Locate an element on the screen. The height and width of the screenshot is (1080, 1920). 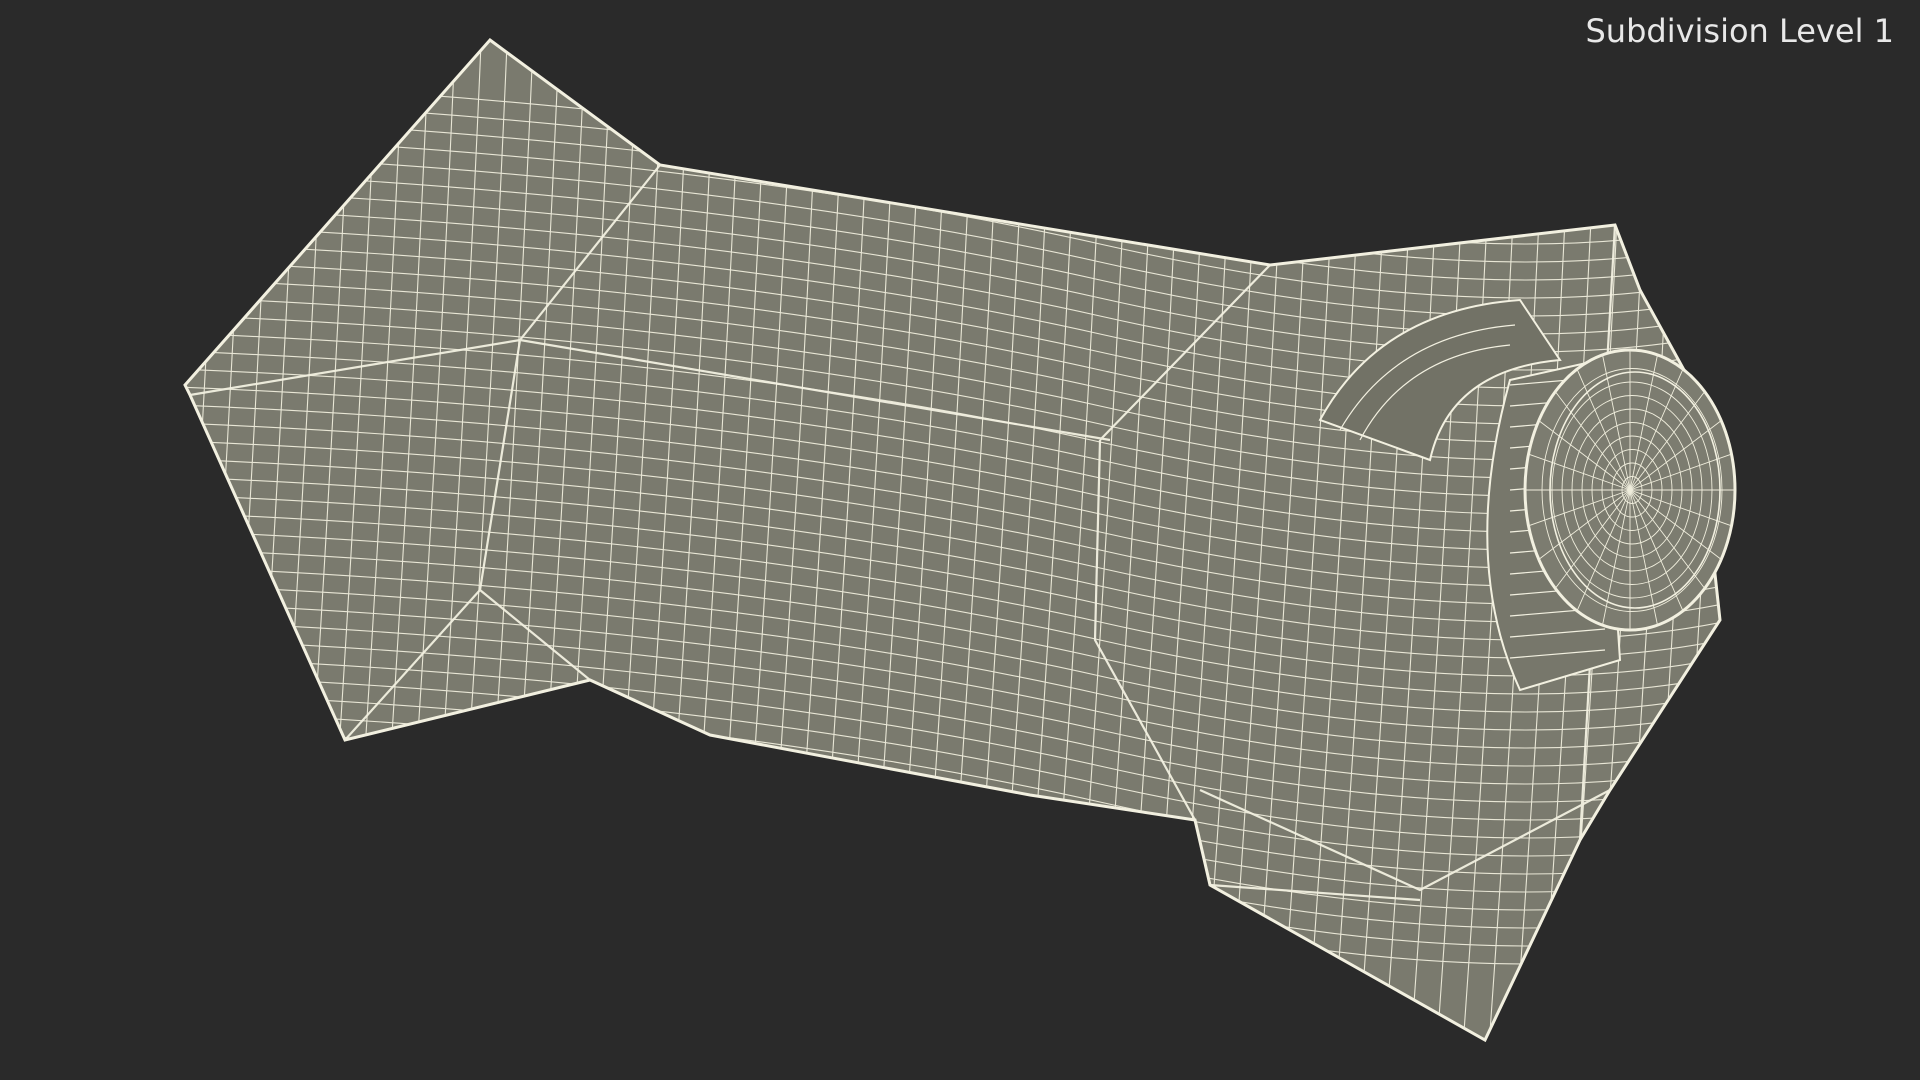
subdivision-level-label: Subdivision Level 1 is located at coordinates (1739, 31).